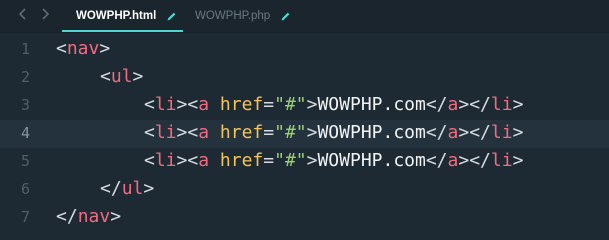 This screenshot has height=240, width=609. Describe the element at coordinates (127, 188) in the screenshot. I see `code-line: </ul>` at that location.